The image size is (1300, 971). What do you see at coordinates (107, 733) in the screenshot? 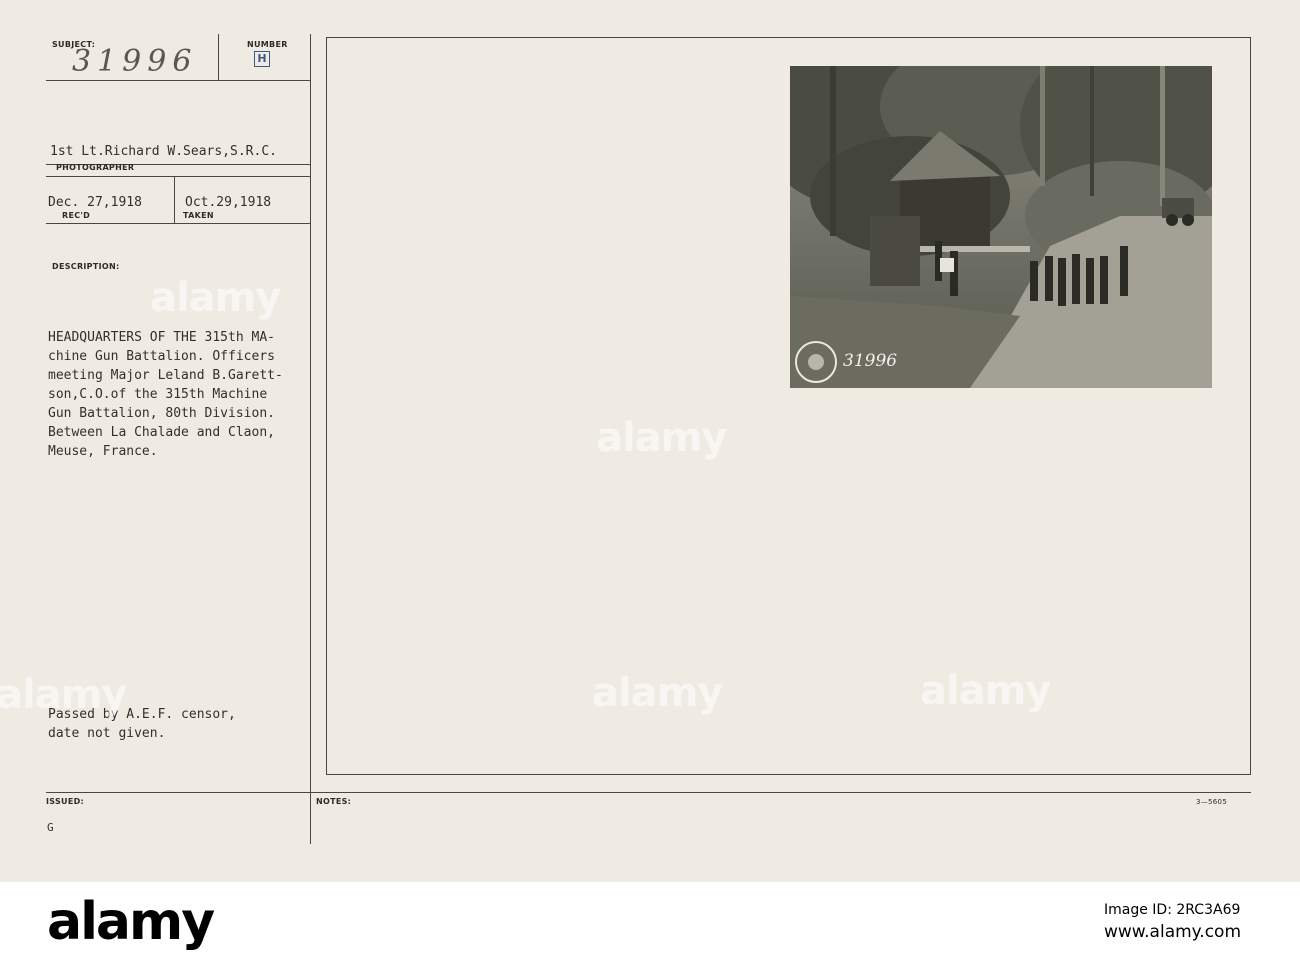
I see `censor-line: date not given.` at bounding box center [107, 733].